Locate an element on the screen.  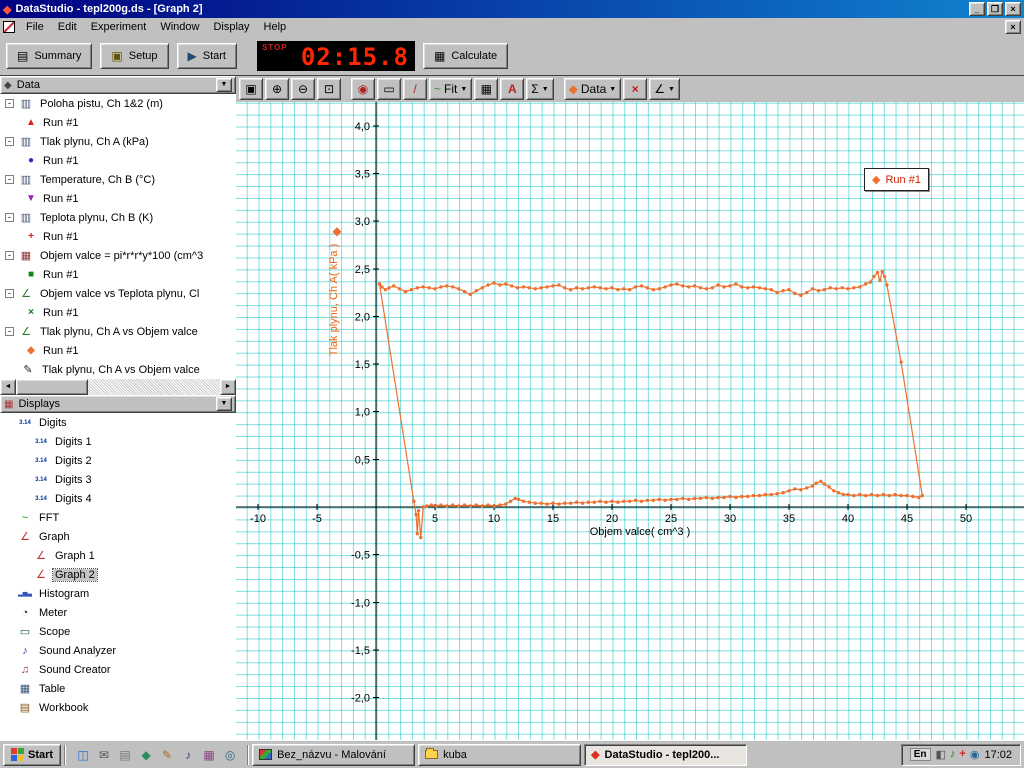
quicklaunch-icon-6: ♪ is located at coordinates (188, 755).